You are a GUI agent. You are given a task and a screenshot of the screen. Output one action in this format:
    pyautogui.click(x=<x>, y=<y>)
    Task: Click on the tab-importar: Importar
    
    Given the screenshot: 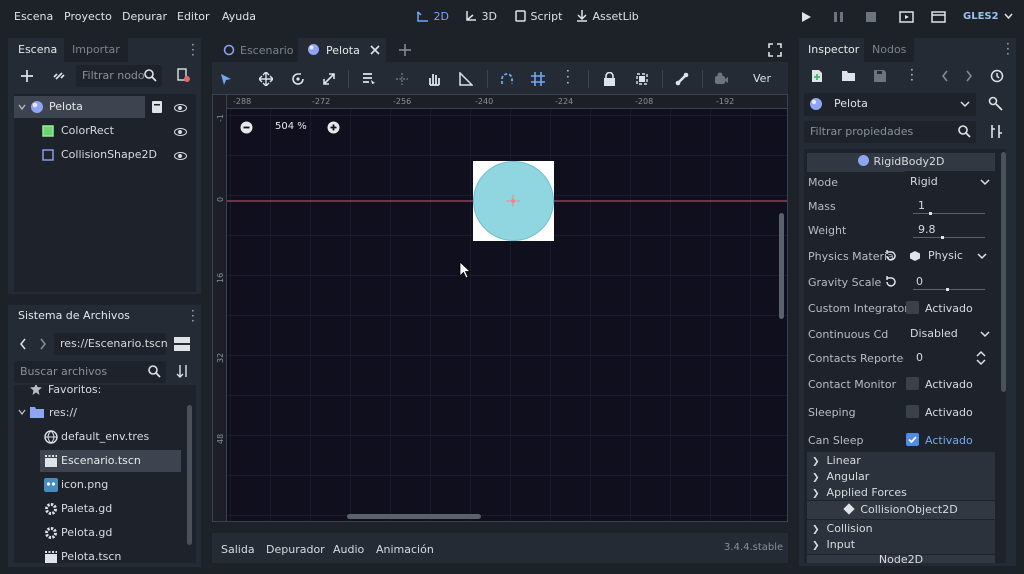 What is the action you would take?
    pyautogui.click(x=96, y=50)
    